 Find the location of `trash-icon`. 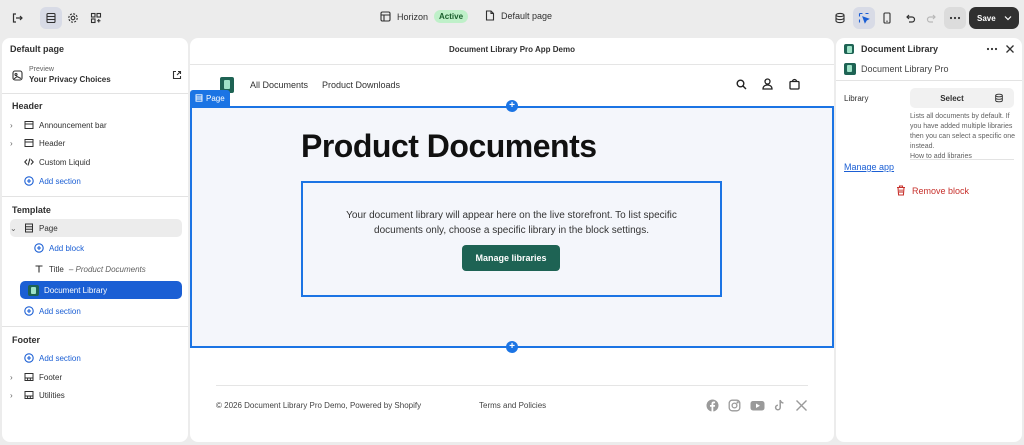

trash-icon is located at coordinates (901, 190).